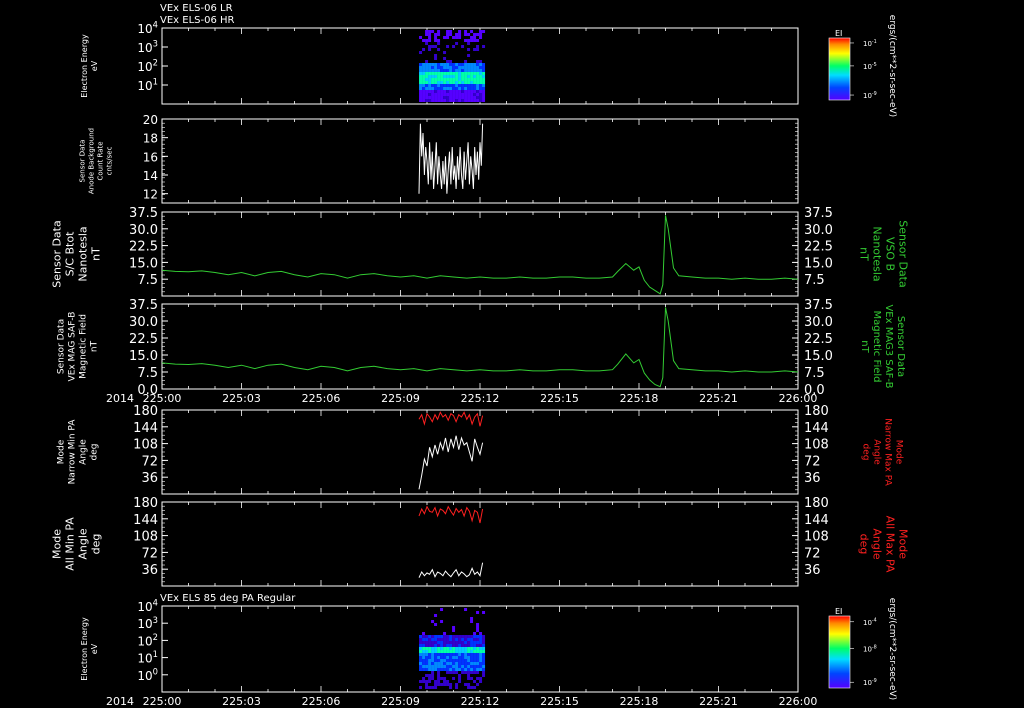 The height and width of the screenshot is (708, 1024). I want to click on right-axis-label: Nanotesla, so click(877, 253).